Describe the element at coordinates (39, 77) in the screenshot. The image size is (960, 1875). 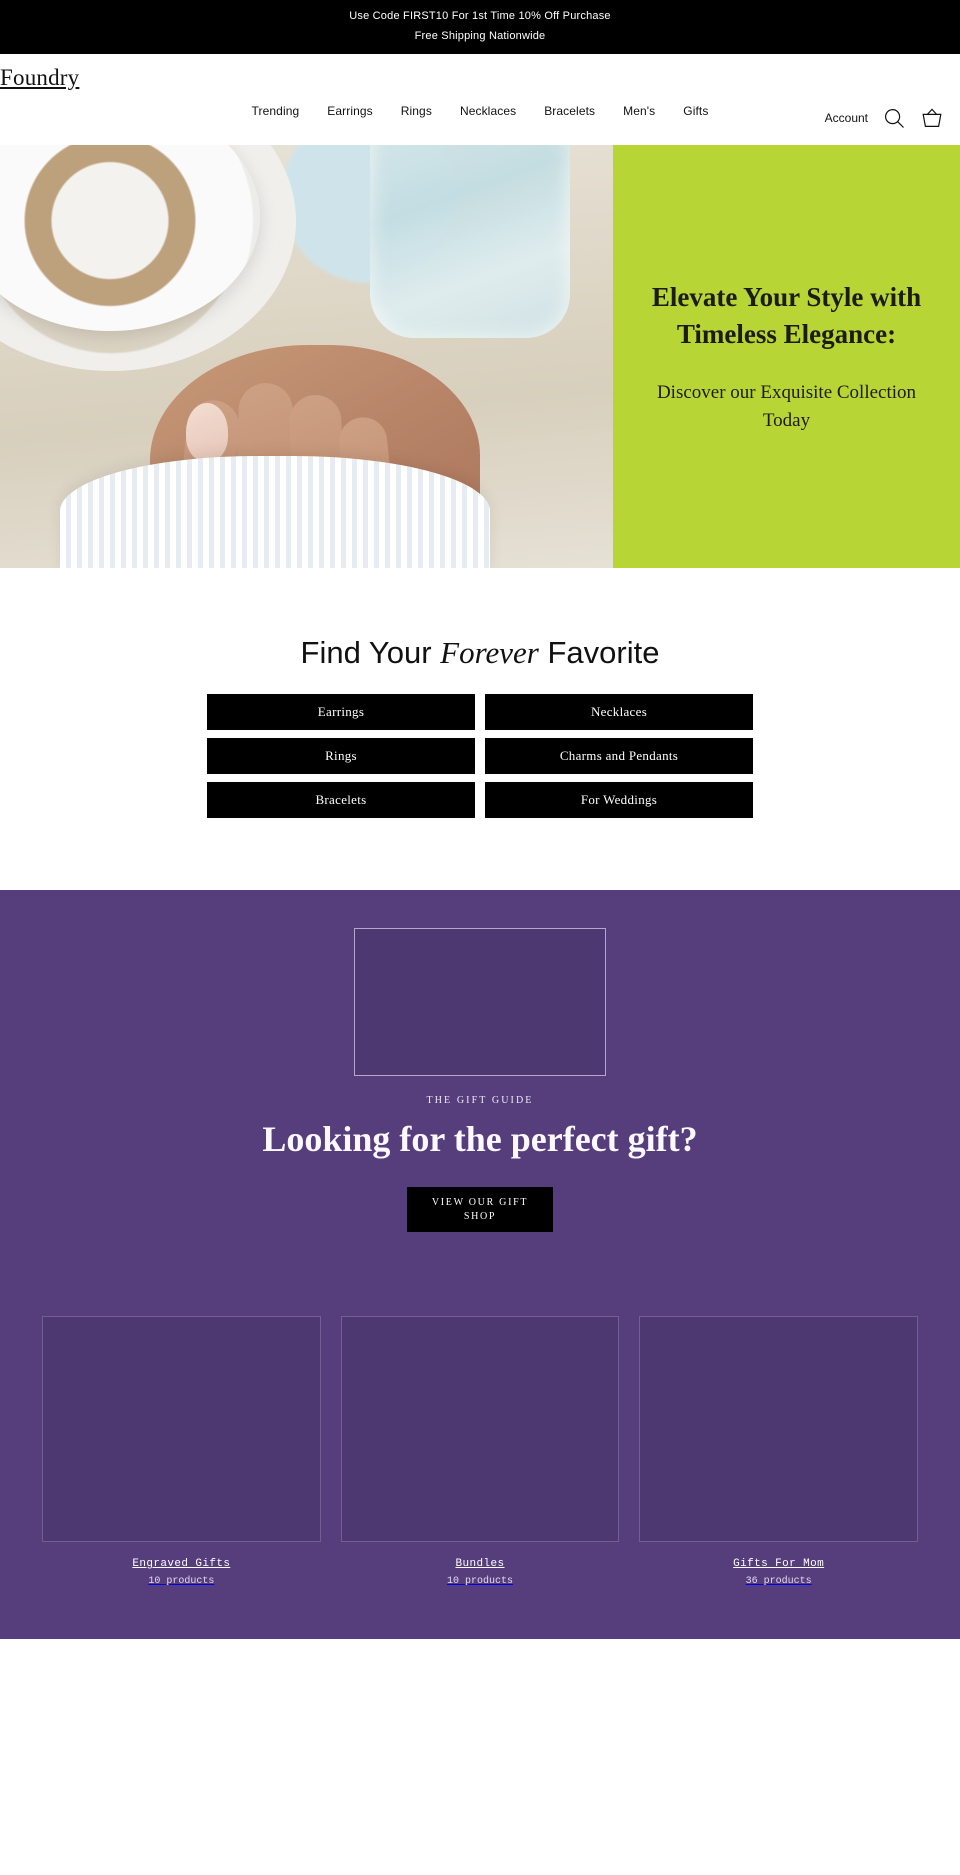
I see `site-logo: Foundry` at that location.